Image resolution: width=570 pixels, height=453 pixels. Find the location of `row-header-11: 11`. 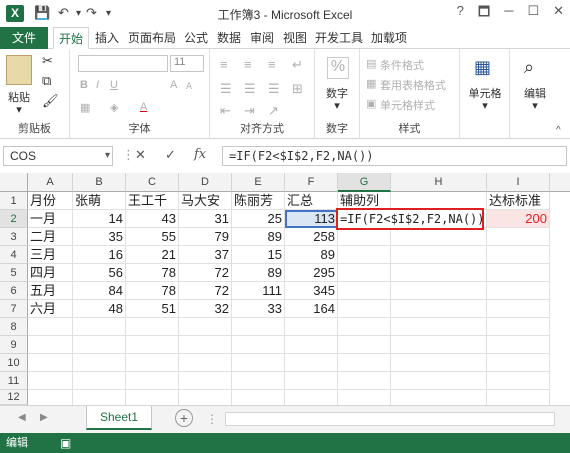

row-header-11: 11 is located at coordinates (14, 381).